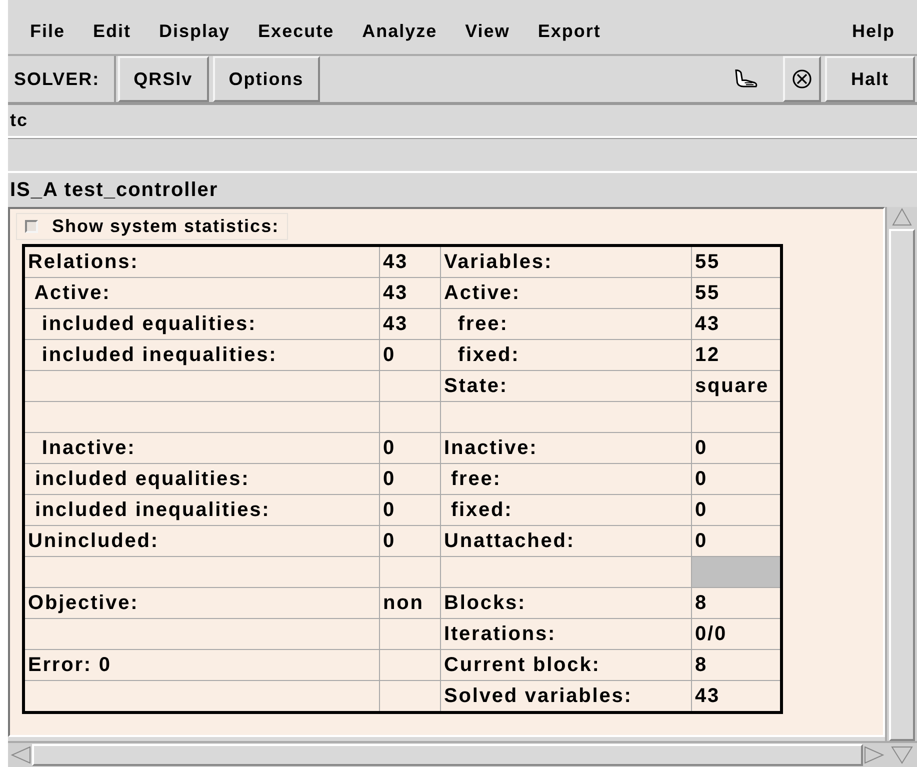 This screenshot has height=767, width=917. I want to click on label-cell: Blocks:, so click(566, 603).